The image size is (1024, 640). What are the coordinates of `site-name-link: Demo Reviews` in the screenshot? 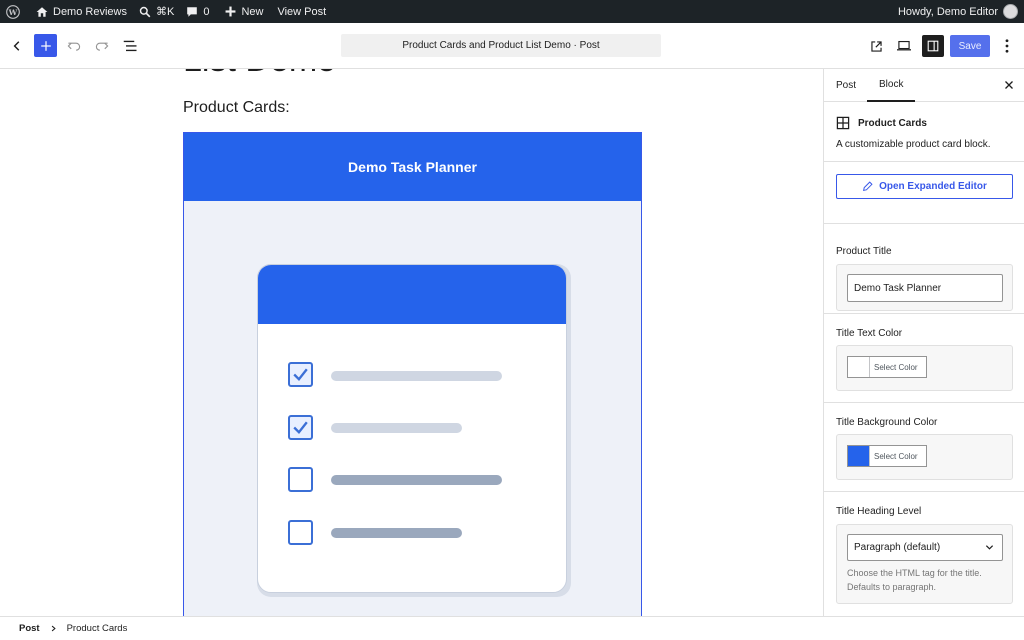 It's located at (79, 11).